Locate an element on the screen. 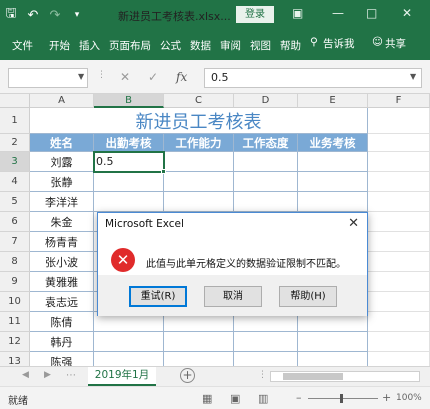  add-sheet-icon: + is located at coordinates (187, 375).